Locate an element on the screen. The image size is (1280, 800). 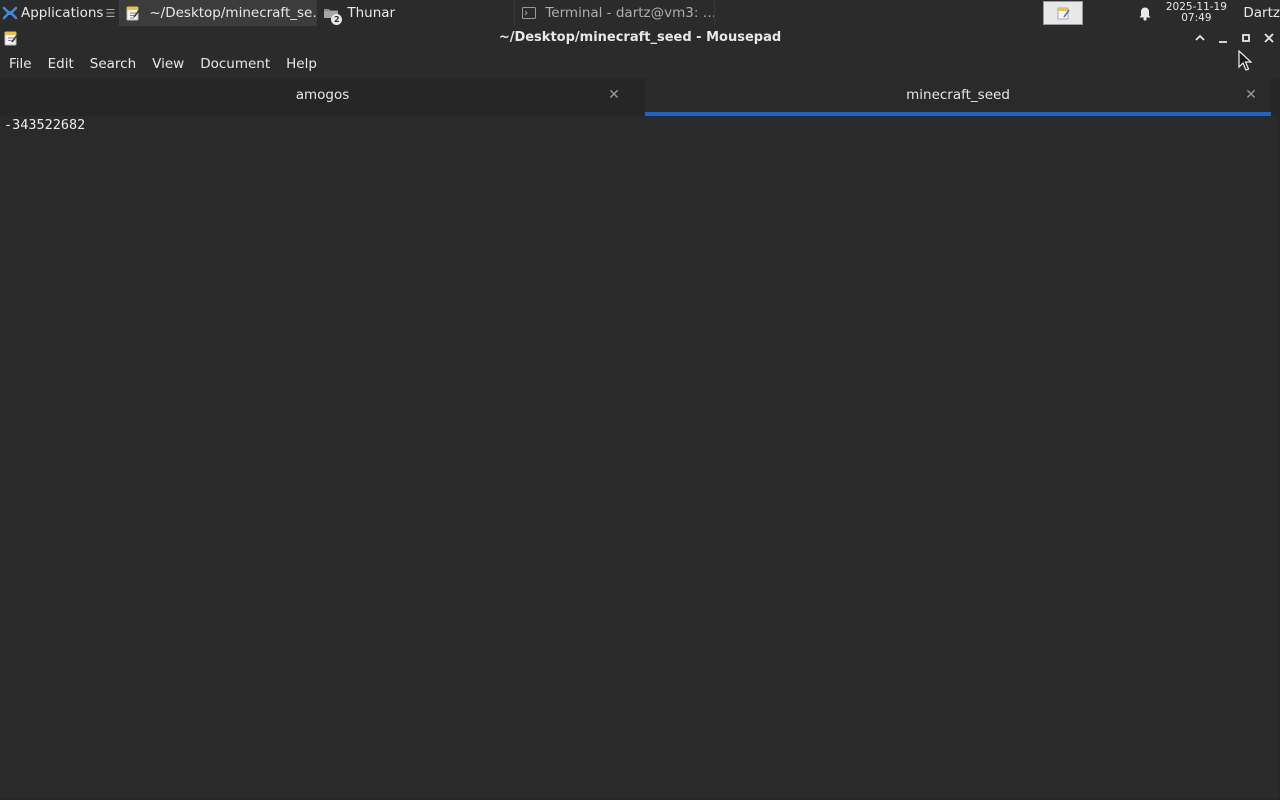
mouse-cursor-icon is located at coordinates (1245, 60).